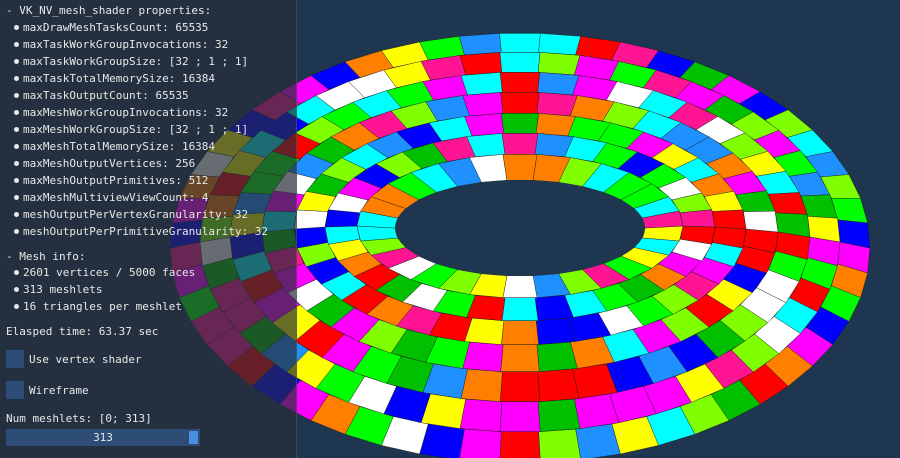 The width and height of the screenshot is (900, 458). Describe the element at coordinates (82, 331) in the screenshot. I see `elapsed-time: Elasped time: 63.37 sec` at that location.